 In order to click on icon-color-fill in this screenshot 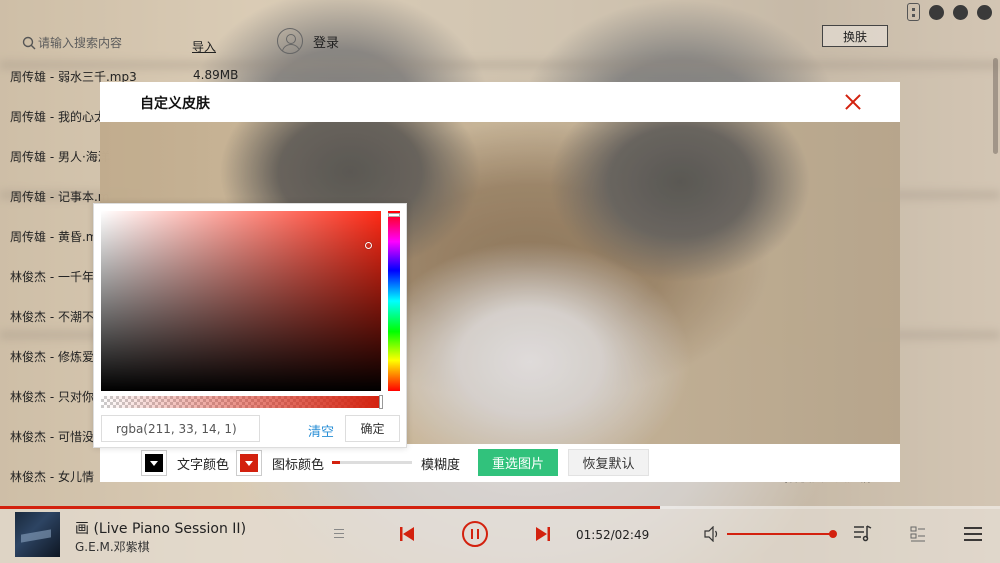, I will do `click(249, 463)`.